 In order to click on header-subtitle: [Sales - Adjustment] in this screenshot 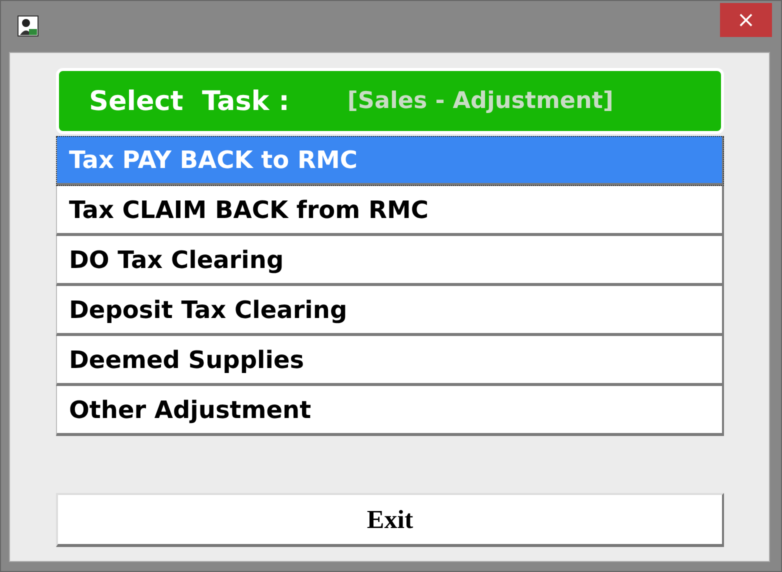, I will do `click(480, 101)`.